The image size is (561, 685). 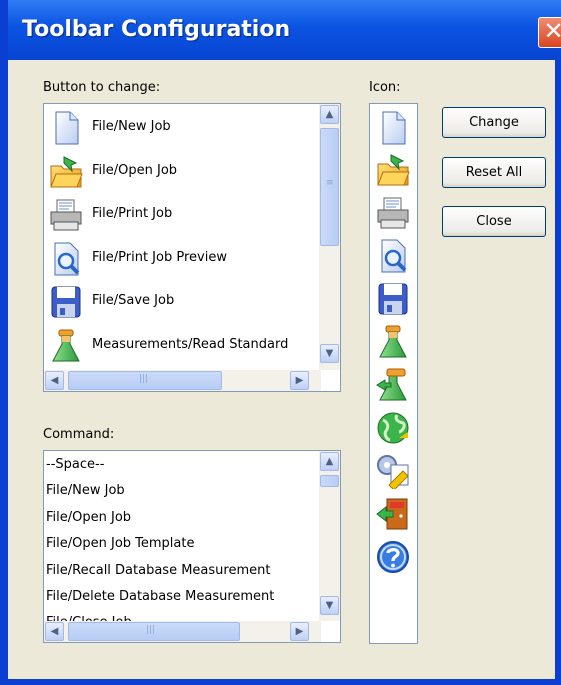 What do you see at coordinates (179, 301) in the screenshot?
I see `list-item: File/Save Job` at bounding box center [179, 301].